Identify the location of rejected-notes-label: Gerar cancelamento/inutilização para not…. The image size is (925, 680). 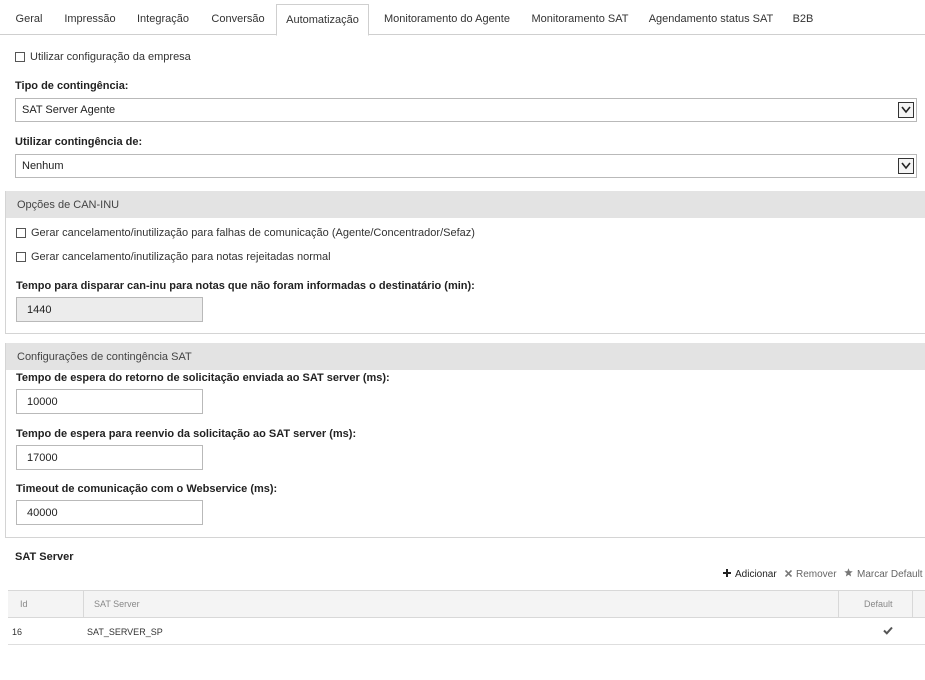
(181, 257).